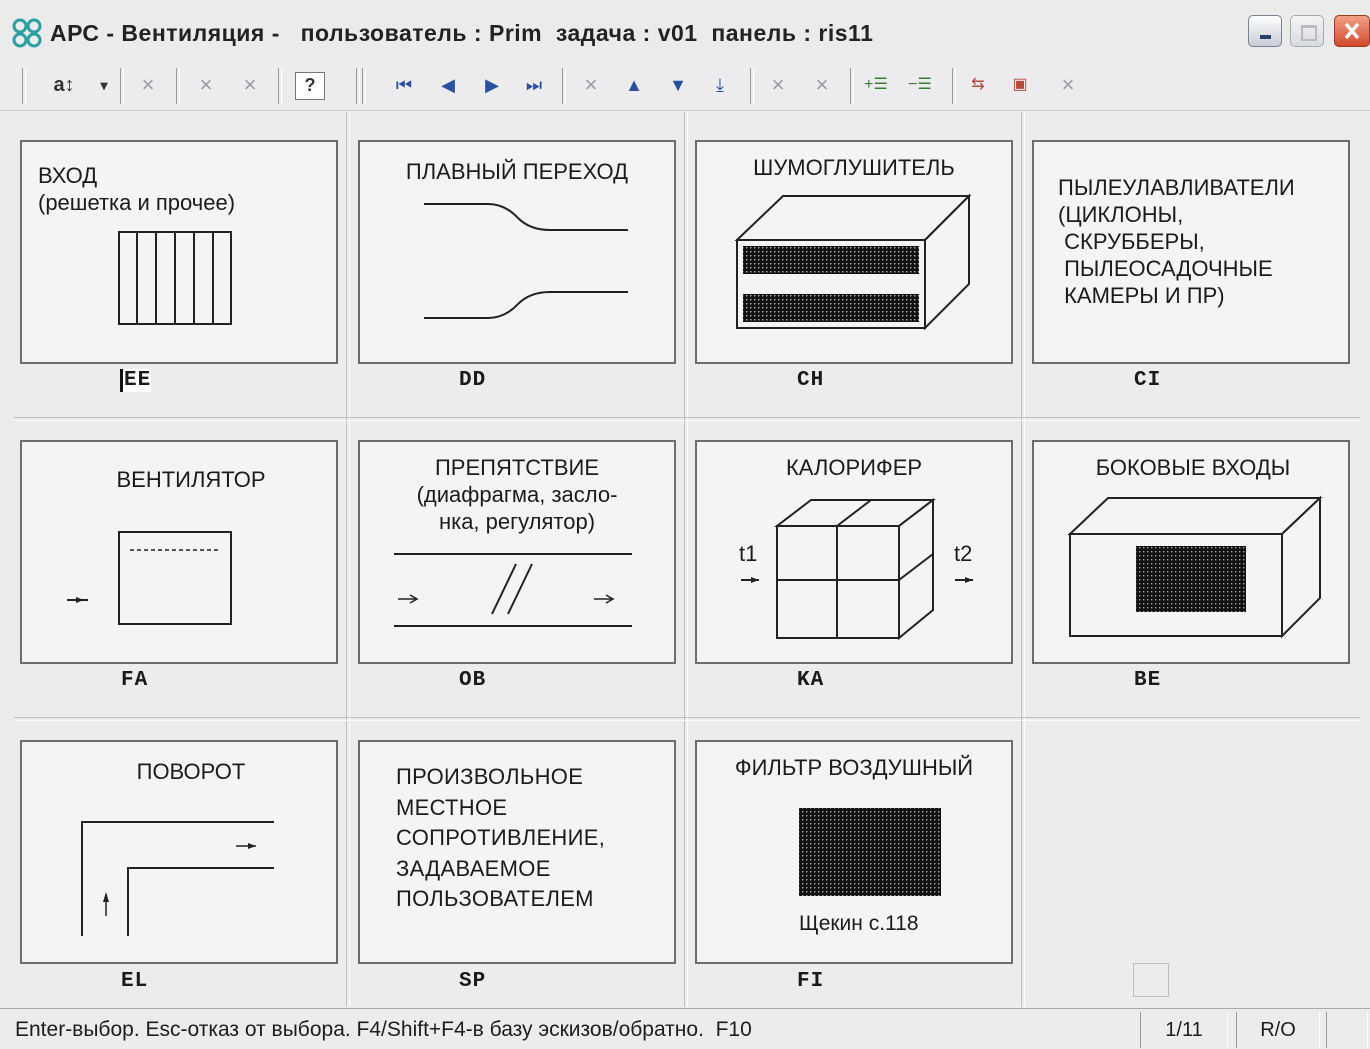 This screenshot has height=1049, width=1370. What do you see at coordinates (513, 590) in the screenshot?
I see `obstacle-drawing` at bounding box center [513, 590].